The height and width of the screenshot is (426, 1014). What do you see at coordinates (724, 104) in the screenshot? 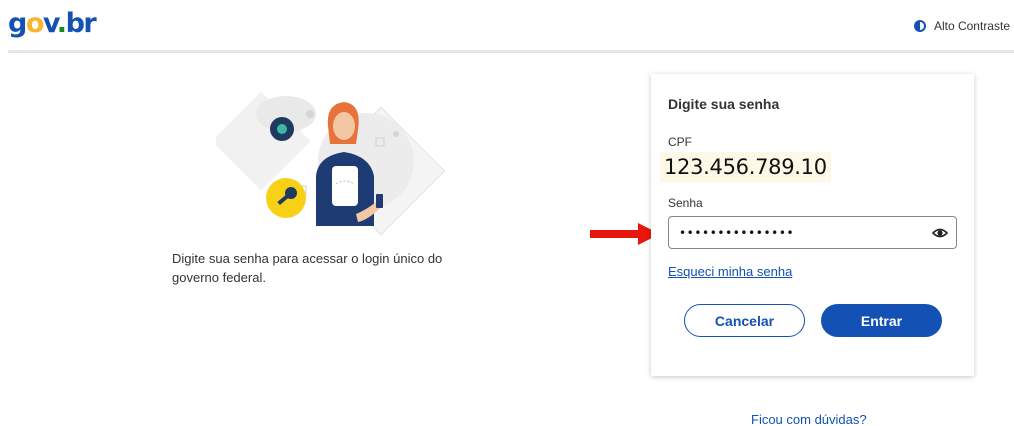
I see `card-title: Digite sua senha` at bounding box center [724, 104].